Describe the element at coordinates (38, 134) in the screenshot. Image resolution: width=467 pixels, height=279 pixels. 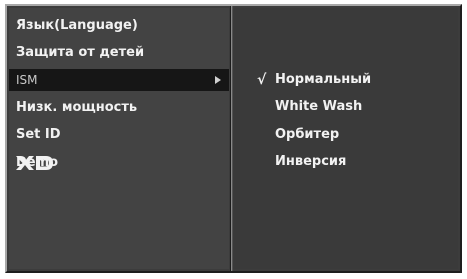
I see `menu-item-label: Set ID` at that location.